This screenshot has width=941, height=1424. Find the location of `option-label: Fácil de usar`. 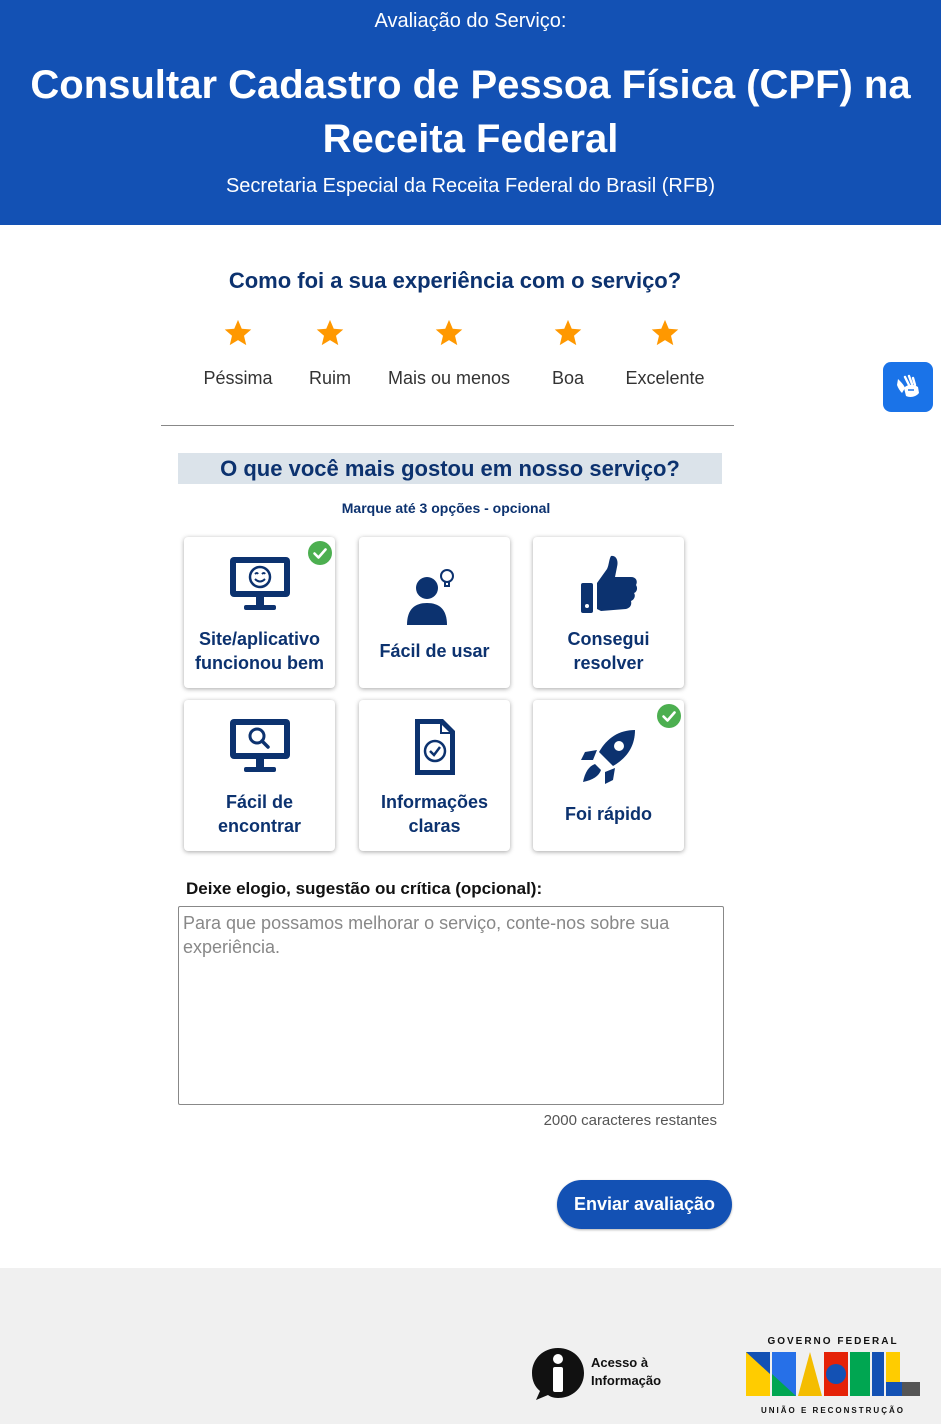

option-label: Fácil de usar is located at coordinates (434, 651).